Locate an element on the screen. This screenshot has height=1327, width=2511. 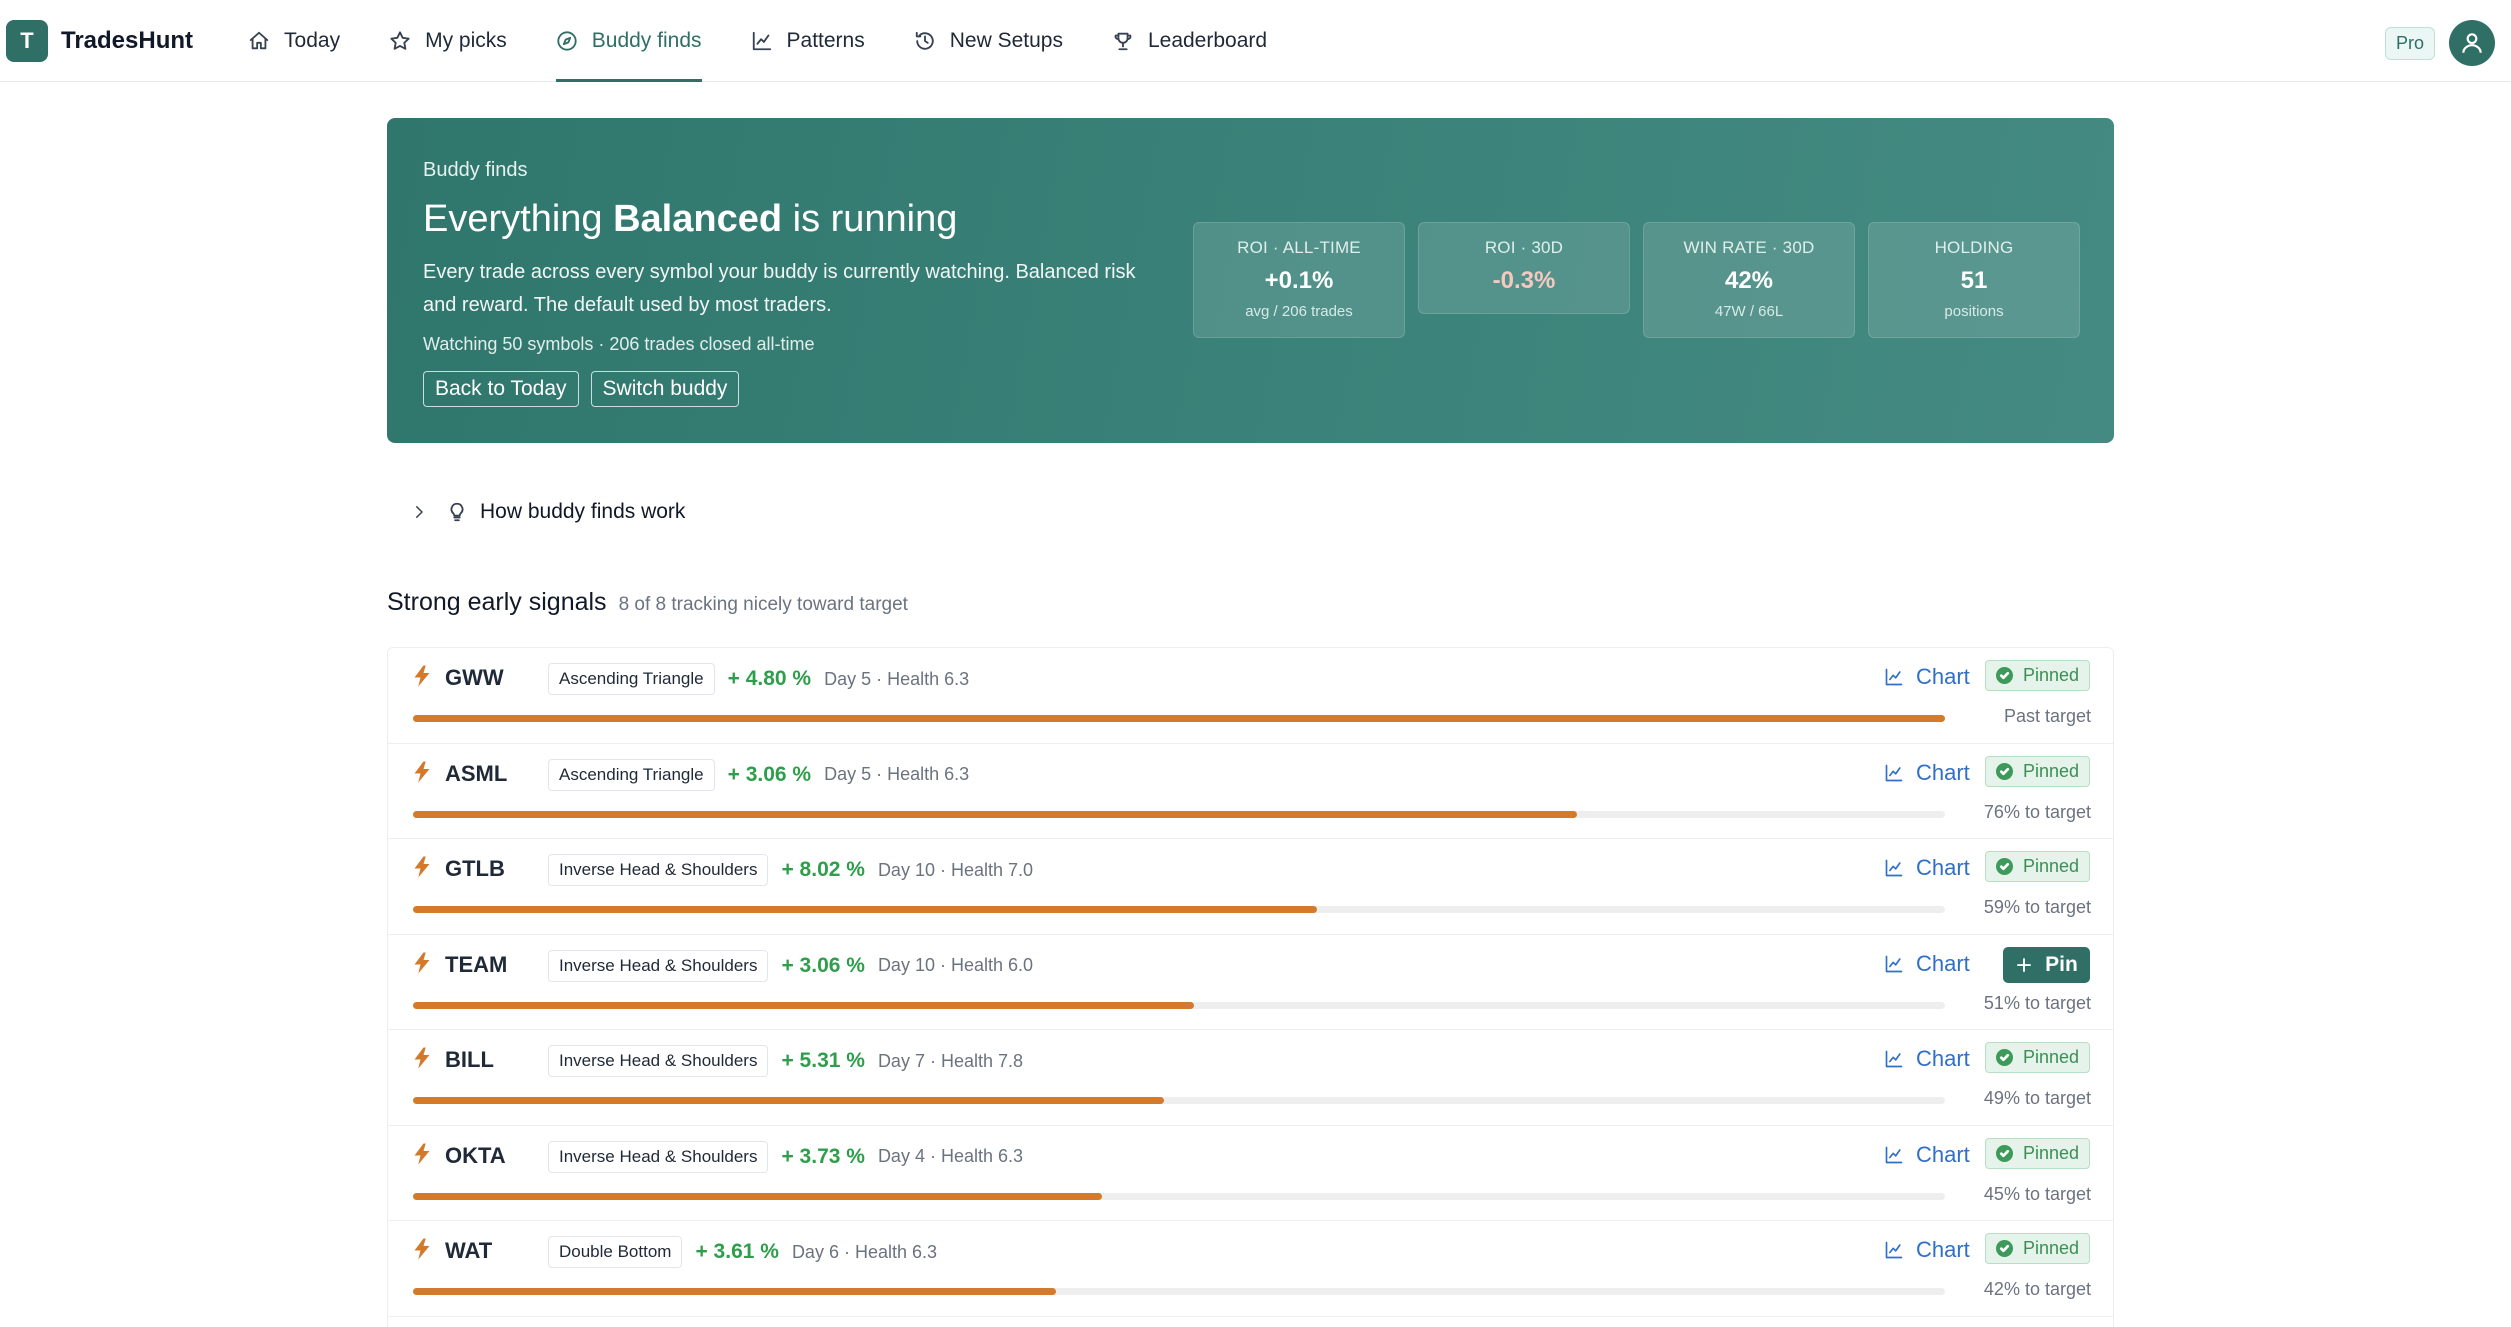
ticker-symbol: TEAM is located at coordinates (476, 965).